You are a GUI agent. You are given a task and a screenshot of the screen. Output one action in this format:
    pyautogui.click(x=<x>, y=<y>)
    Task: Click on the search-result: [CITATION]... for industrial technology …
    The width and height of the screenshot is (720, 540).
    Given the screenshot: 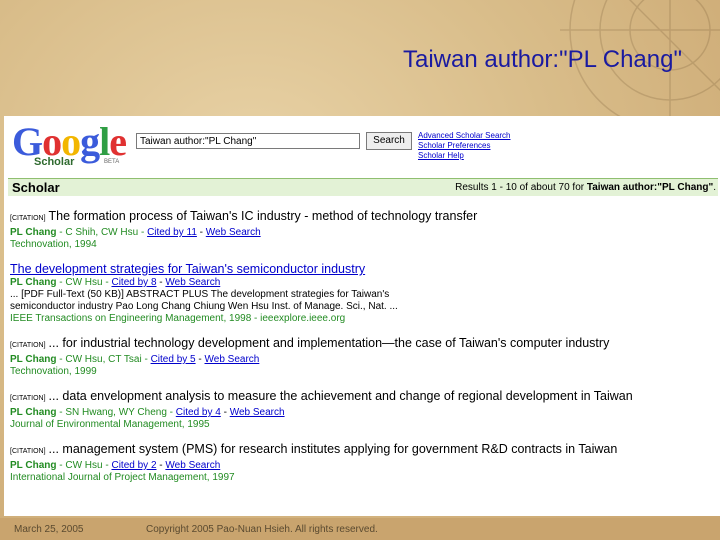 What is the action you would take?
    pyautogui.click(x=364, y=356)
    